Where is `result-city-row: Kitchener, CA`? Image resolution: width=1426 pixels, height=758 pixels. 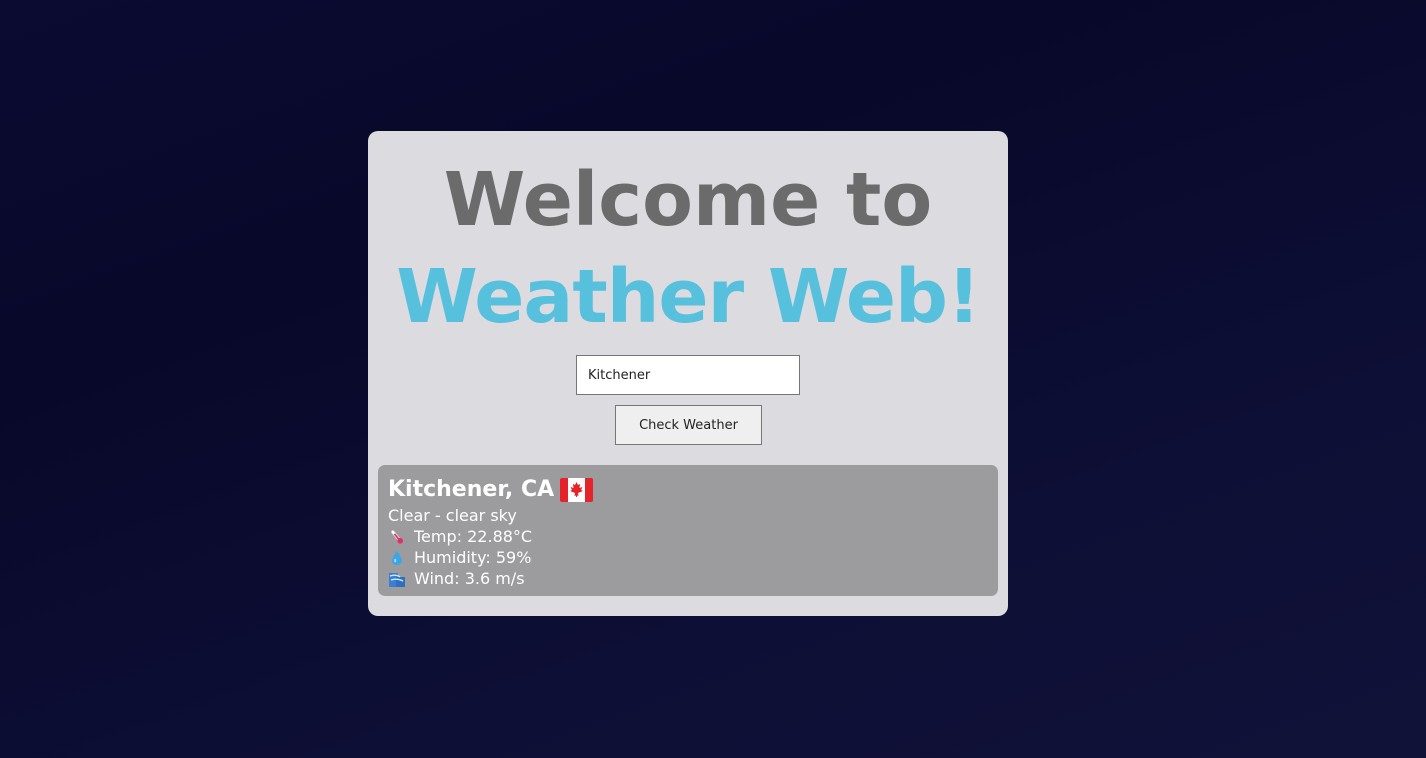 result-city-row: Kitchener, CA is located at coordinates (688, 490).